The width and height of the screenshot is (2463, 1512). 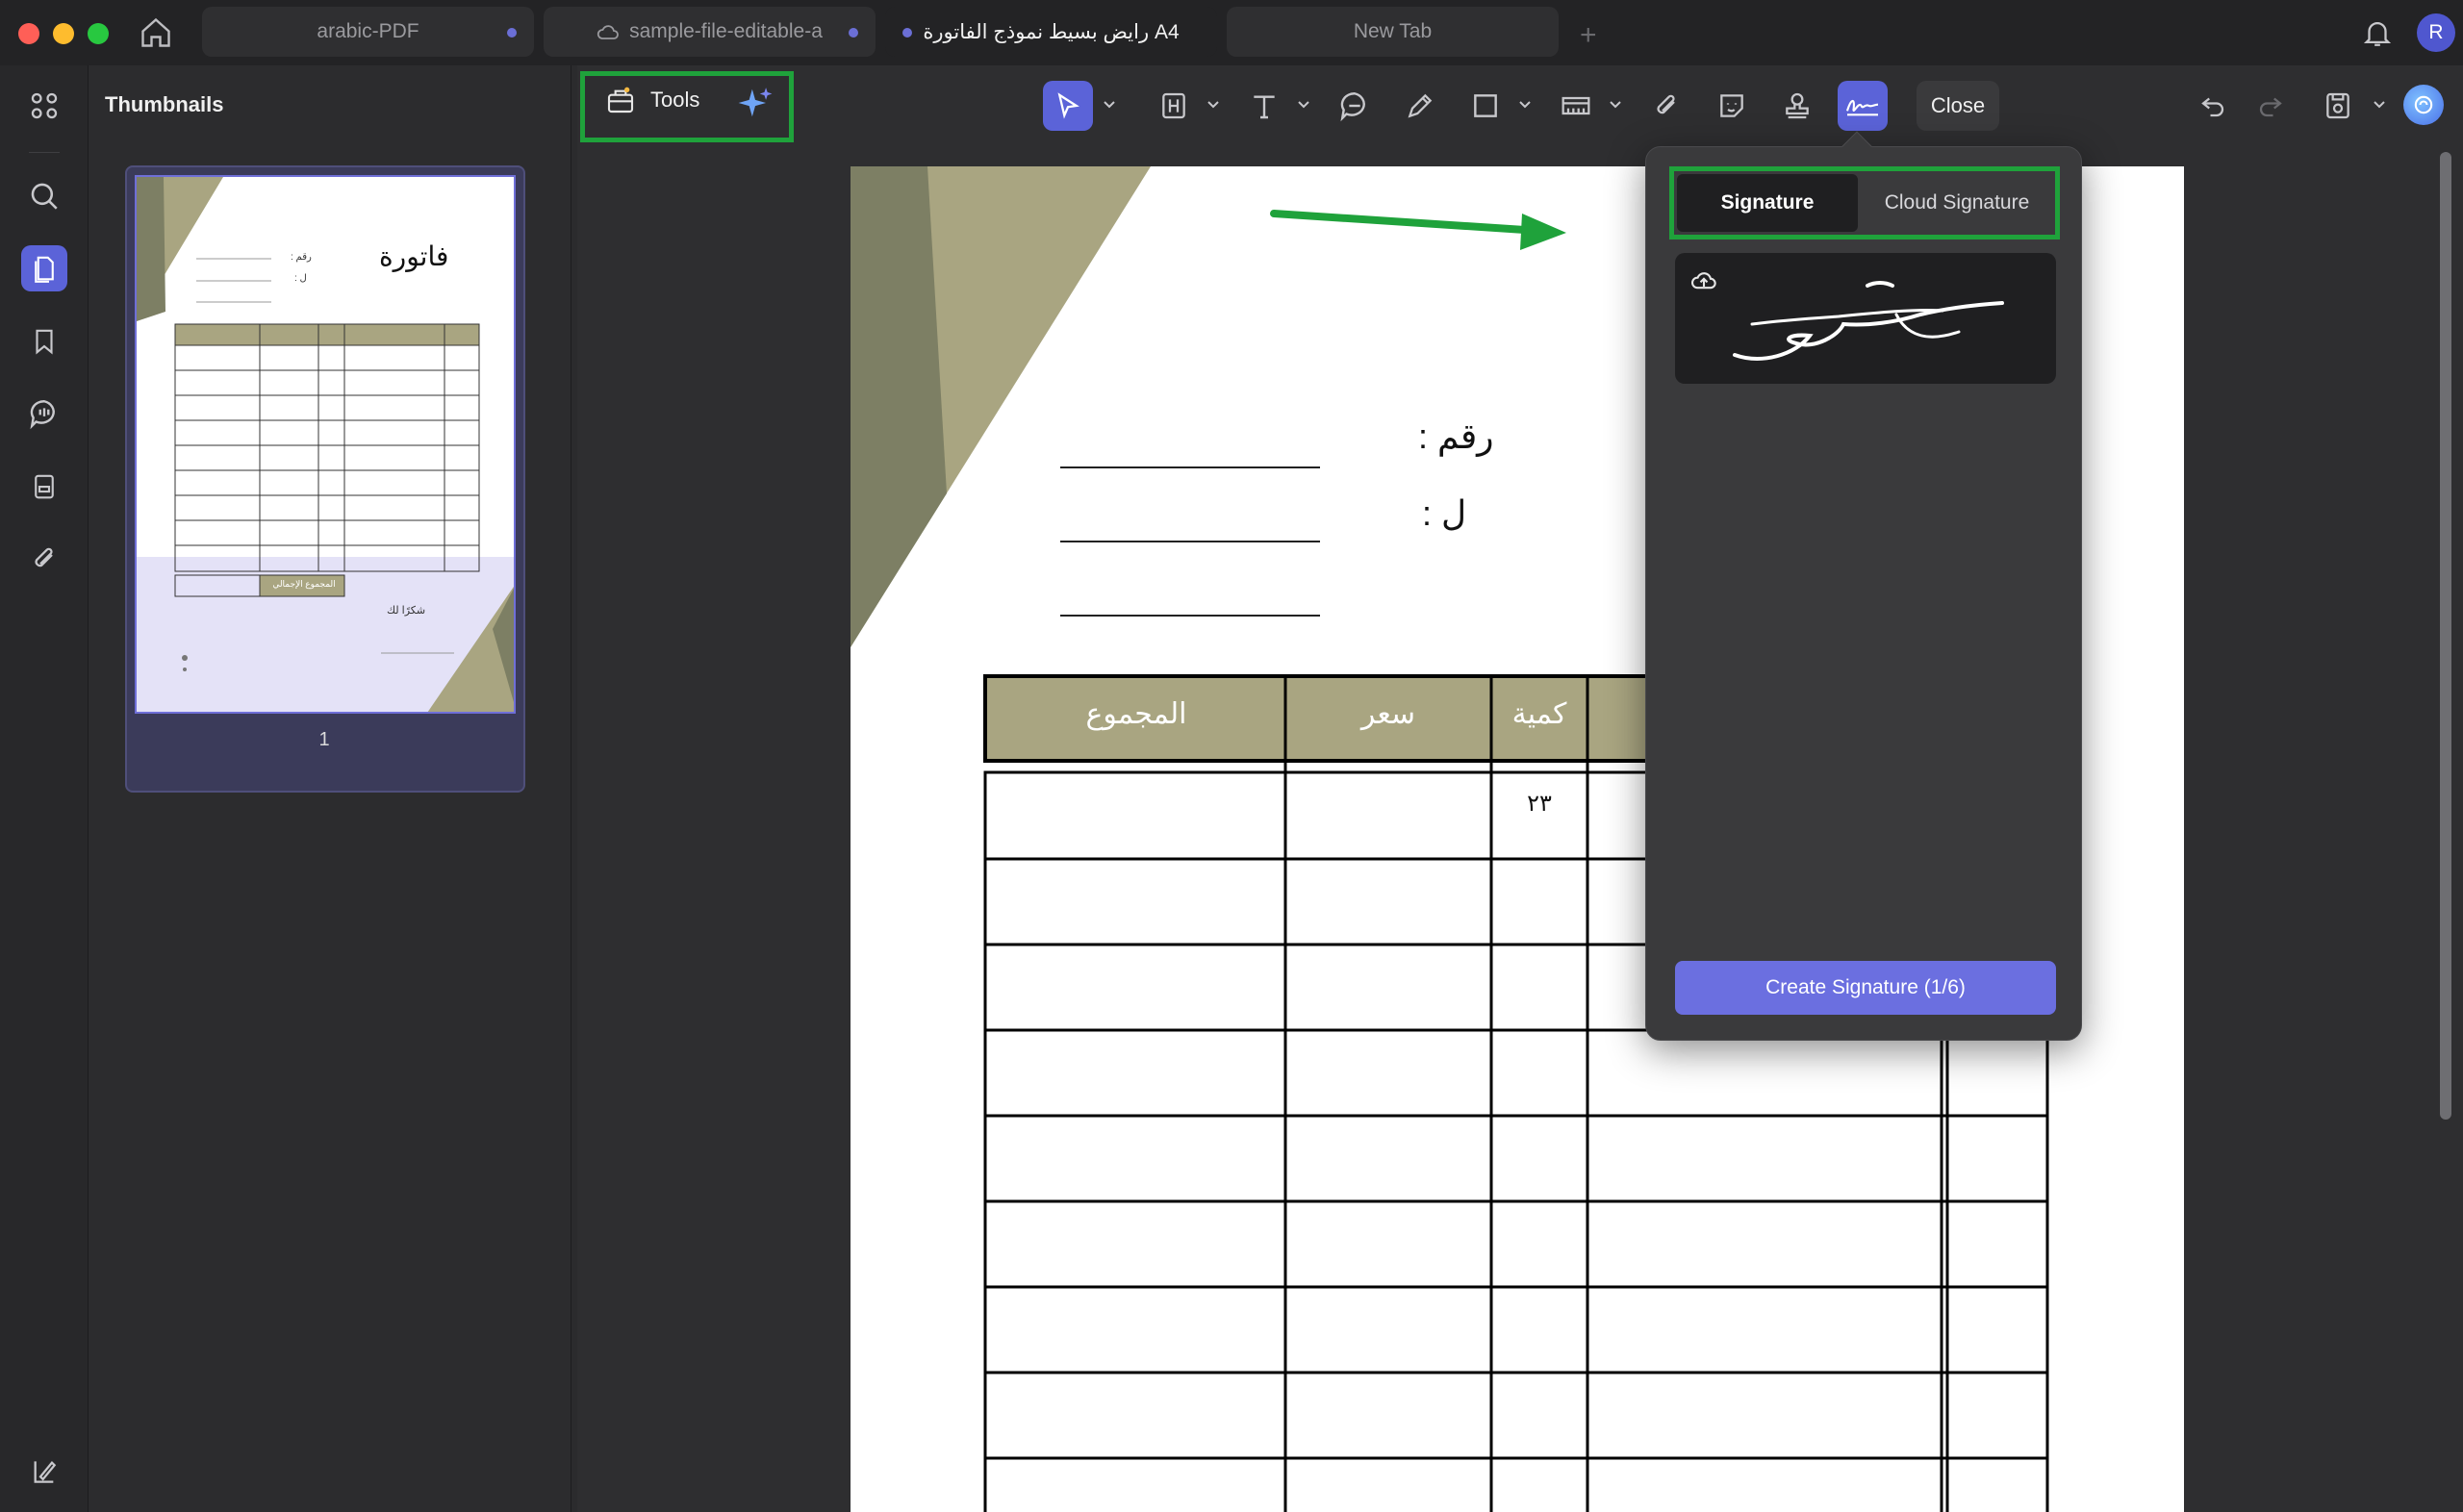 I want to click on tab-invoice: A4 رايض بسيط نموذج الفاتورة, so click(x=1051, y=32).